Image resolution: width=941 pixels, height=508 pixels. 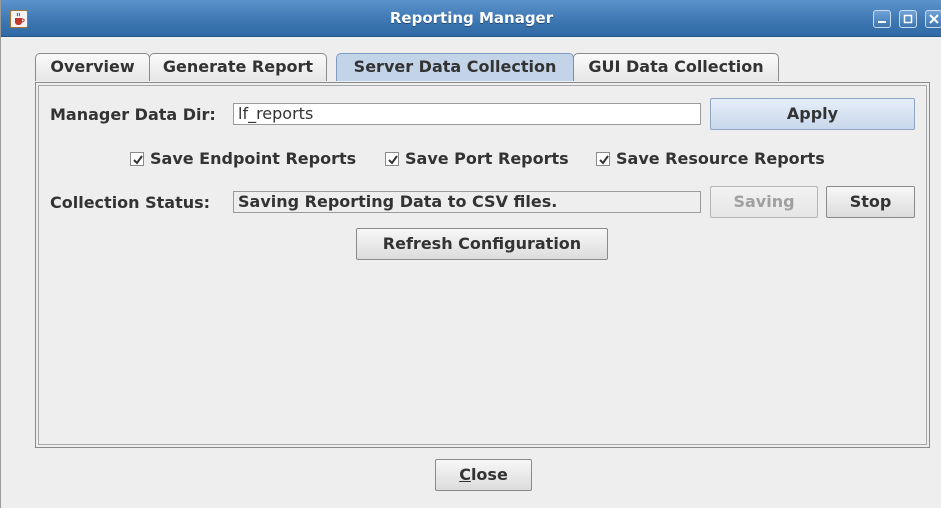 What do you see at coordinates (764, 202) in the screenshot?
I see `saving-button: Saving` at bounding box center [764, 202].